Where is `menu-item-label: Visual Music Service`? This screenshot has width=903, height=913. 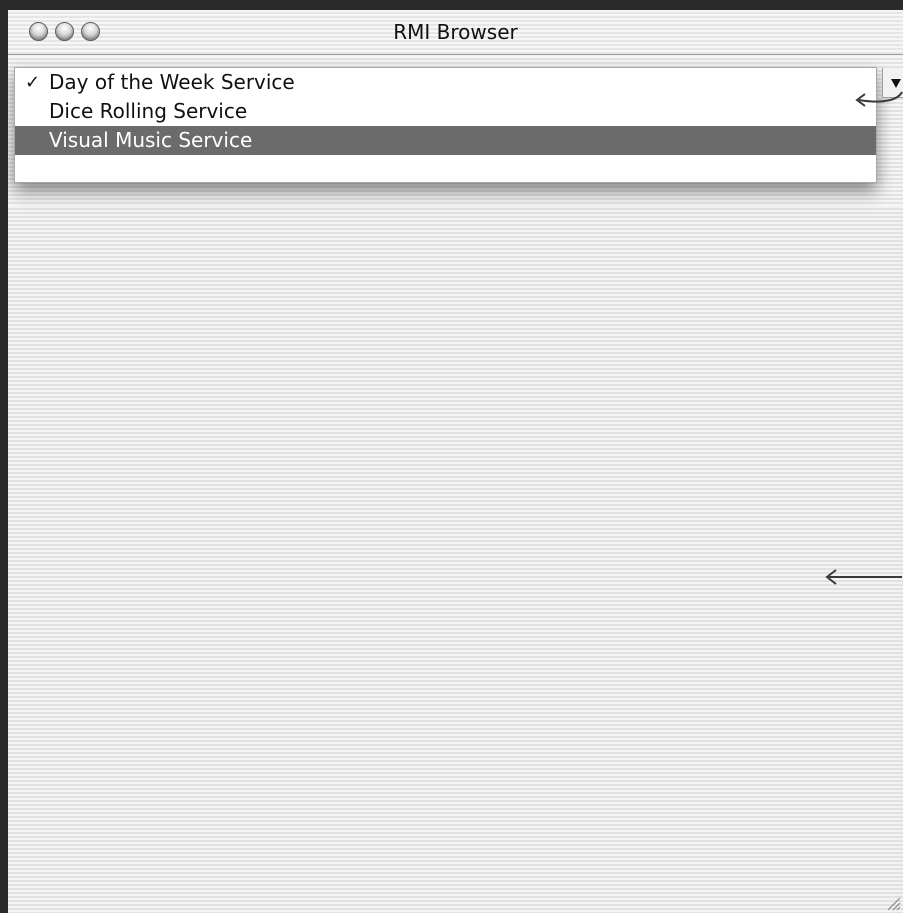 menu-item-label: Visual Music Service is located at coordinates (151, 140).